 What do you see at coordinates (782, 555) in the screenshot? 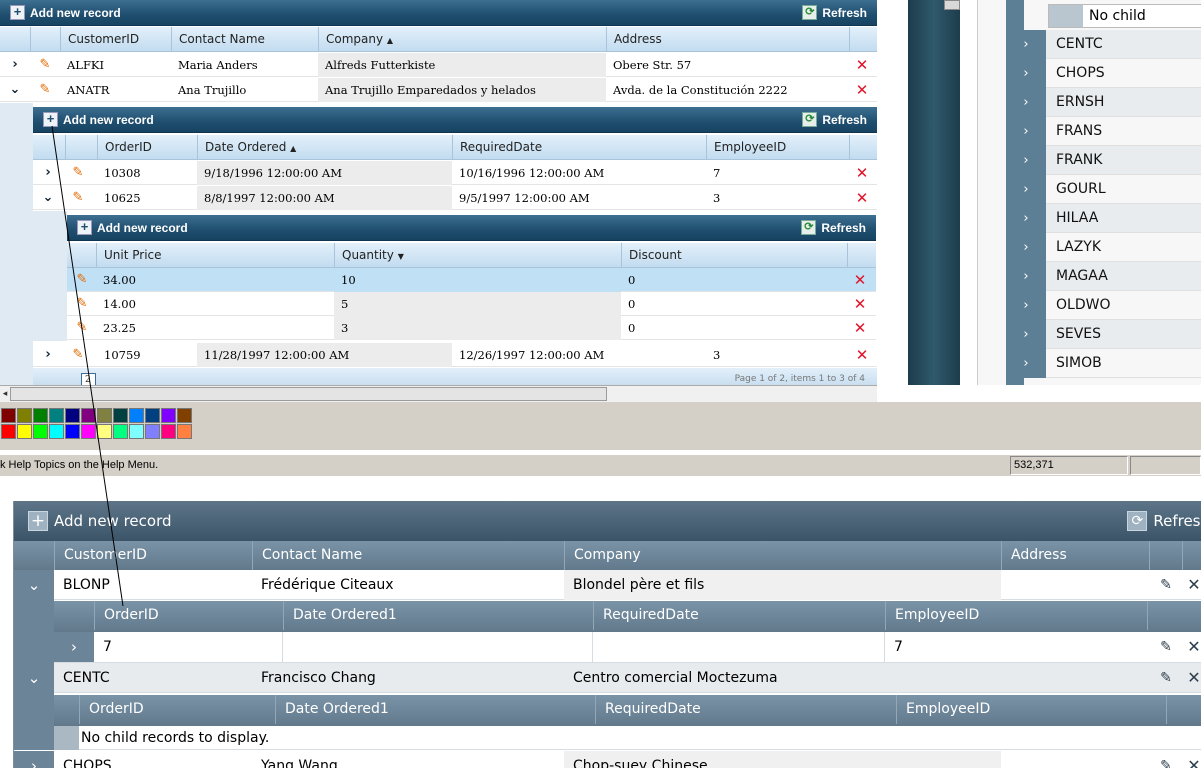
I see `column-header-company: Company` at bounding box center [782, 555].